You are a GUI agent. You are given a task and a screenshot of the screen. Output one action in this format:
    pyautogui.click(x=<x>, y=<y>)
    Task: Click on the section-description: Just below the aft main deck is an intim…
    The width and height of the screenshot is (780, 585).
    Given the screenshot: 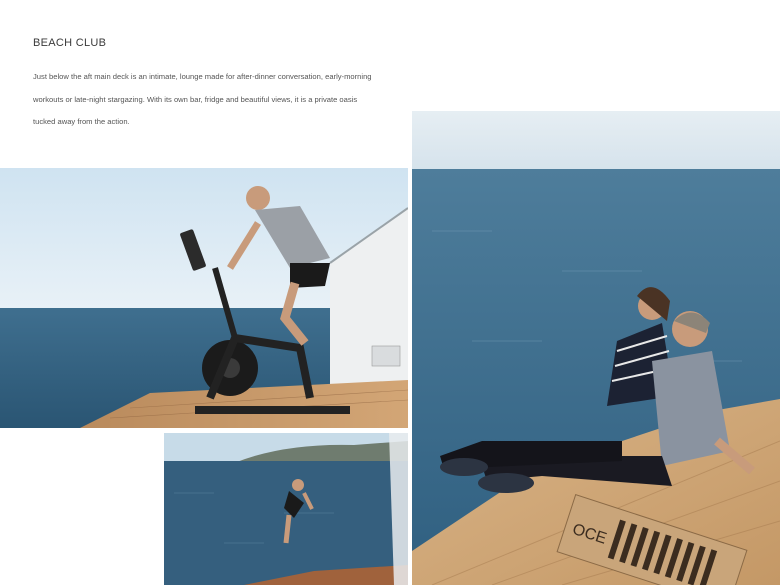 What is the action you would take?
    pyautogui.click(x=202, y=99)
    